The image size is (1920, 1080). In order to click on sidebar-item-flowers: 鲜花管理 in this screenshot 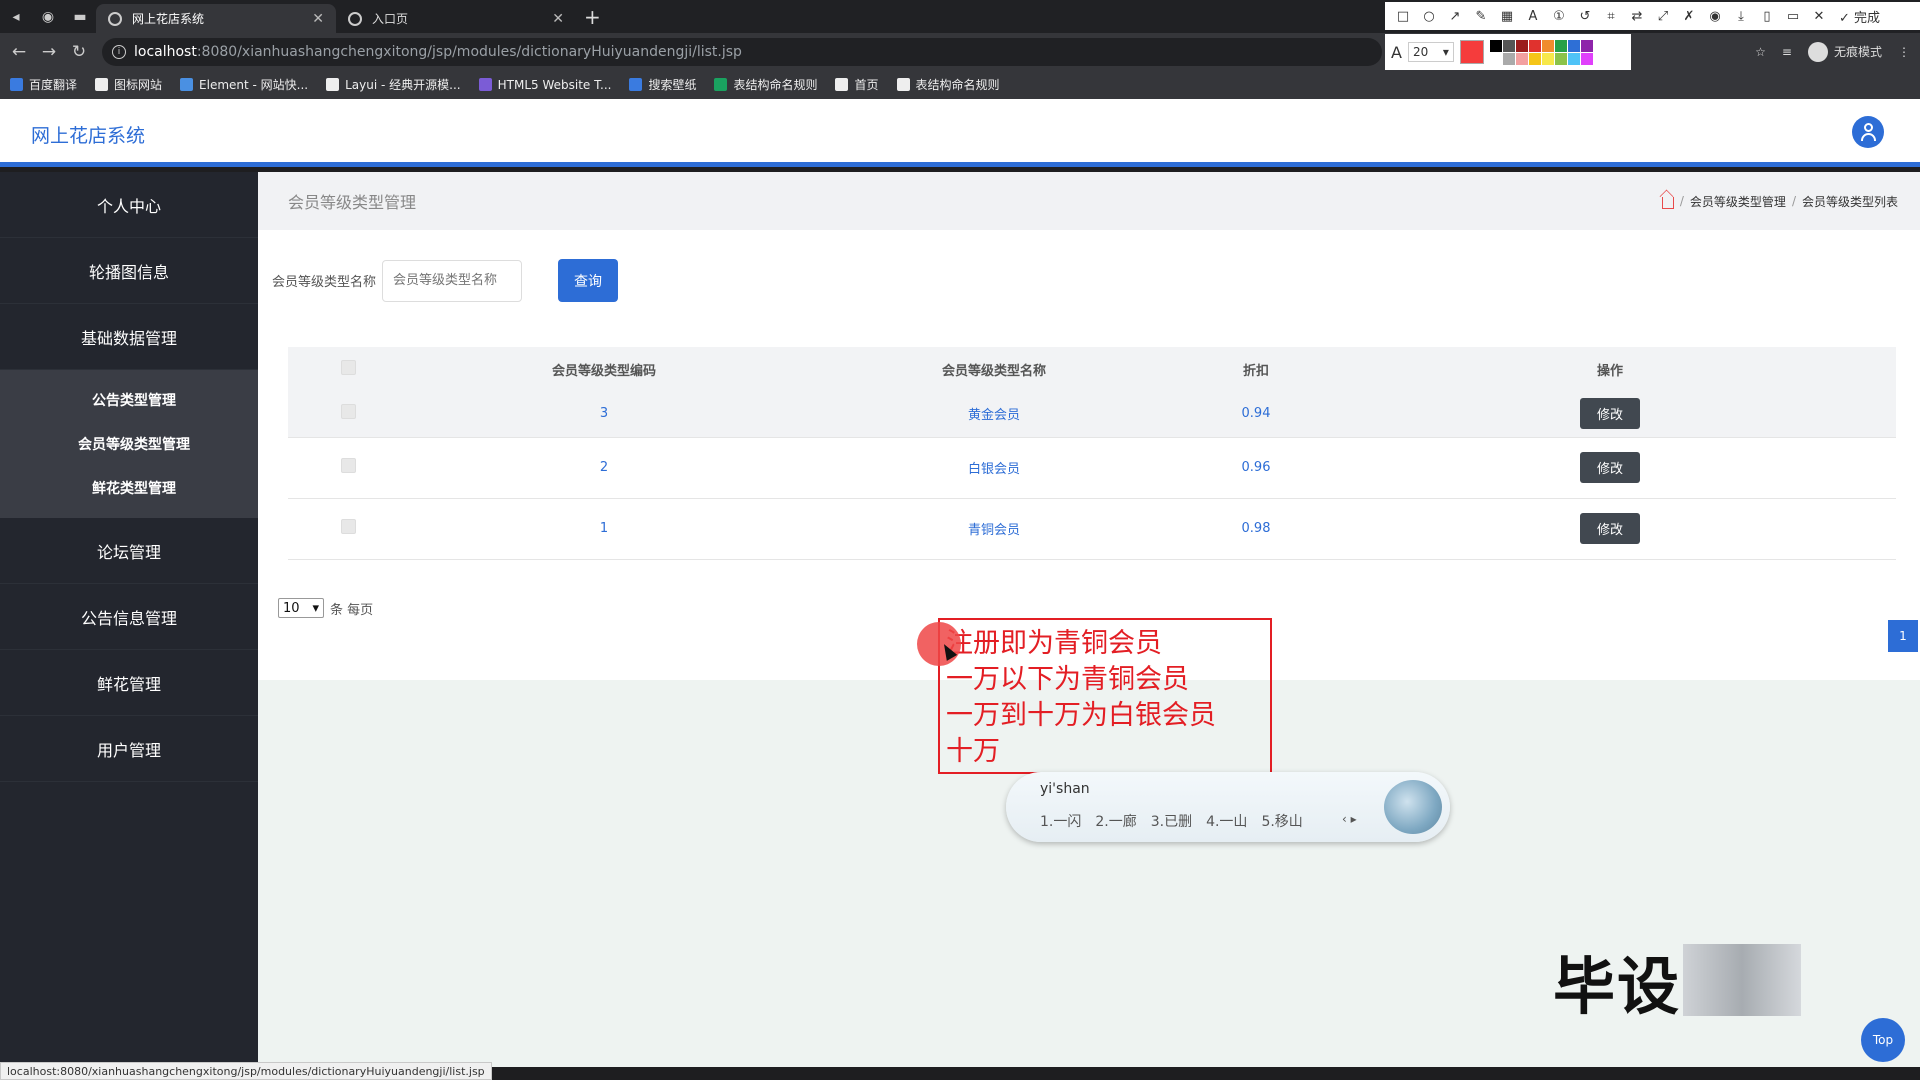, I will do `click(129, 683)`.